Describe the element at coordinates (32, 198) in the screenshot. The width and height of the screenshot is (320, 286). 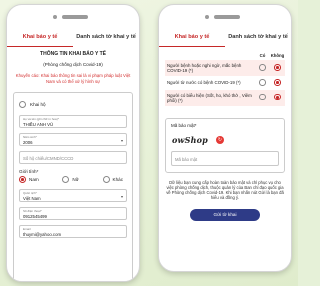
I see `nationality-value: Việt Nam` at that location.